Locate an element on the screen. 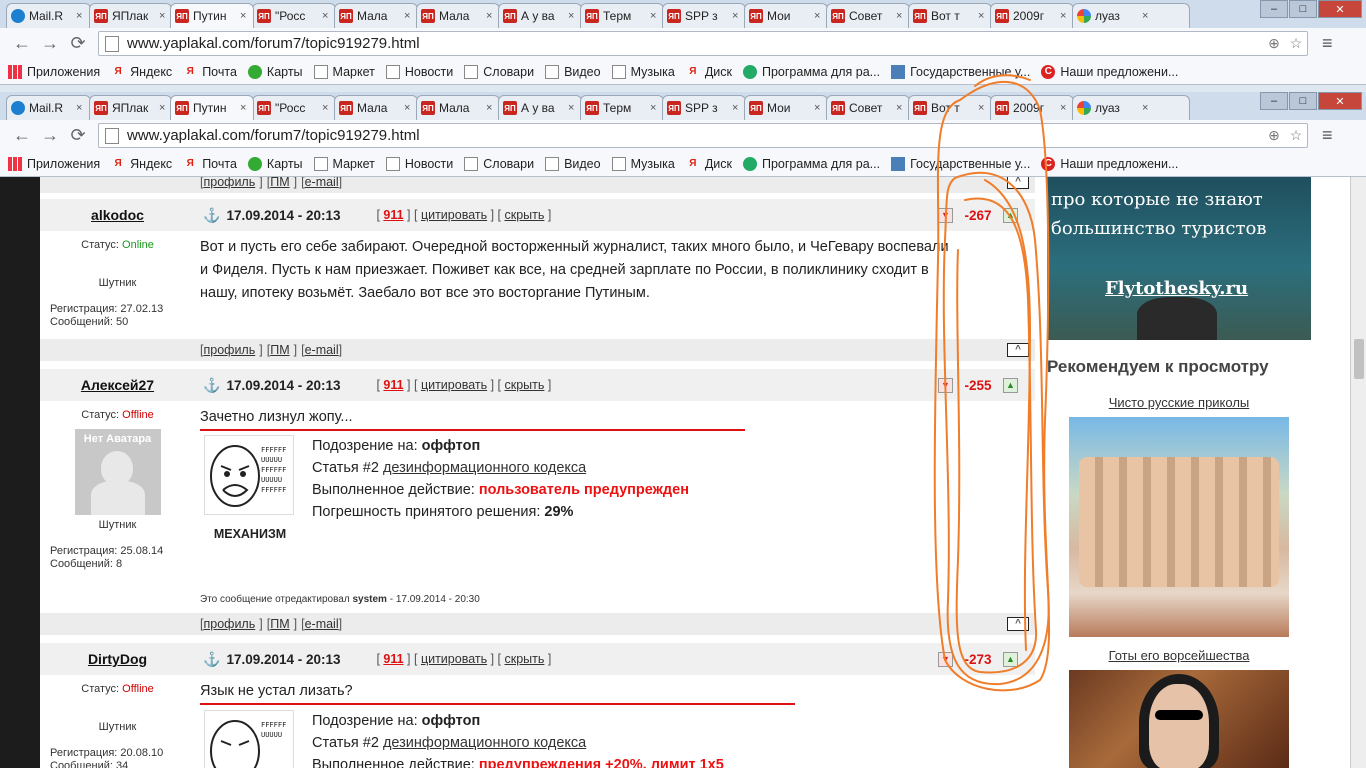 The width and height of the screenshot is (1366, 768). post-author: DirtyDog is located at coordinates (117, 659).